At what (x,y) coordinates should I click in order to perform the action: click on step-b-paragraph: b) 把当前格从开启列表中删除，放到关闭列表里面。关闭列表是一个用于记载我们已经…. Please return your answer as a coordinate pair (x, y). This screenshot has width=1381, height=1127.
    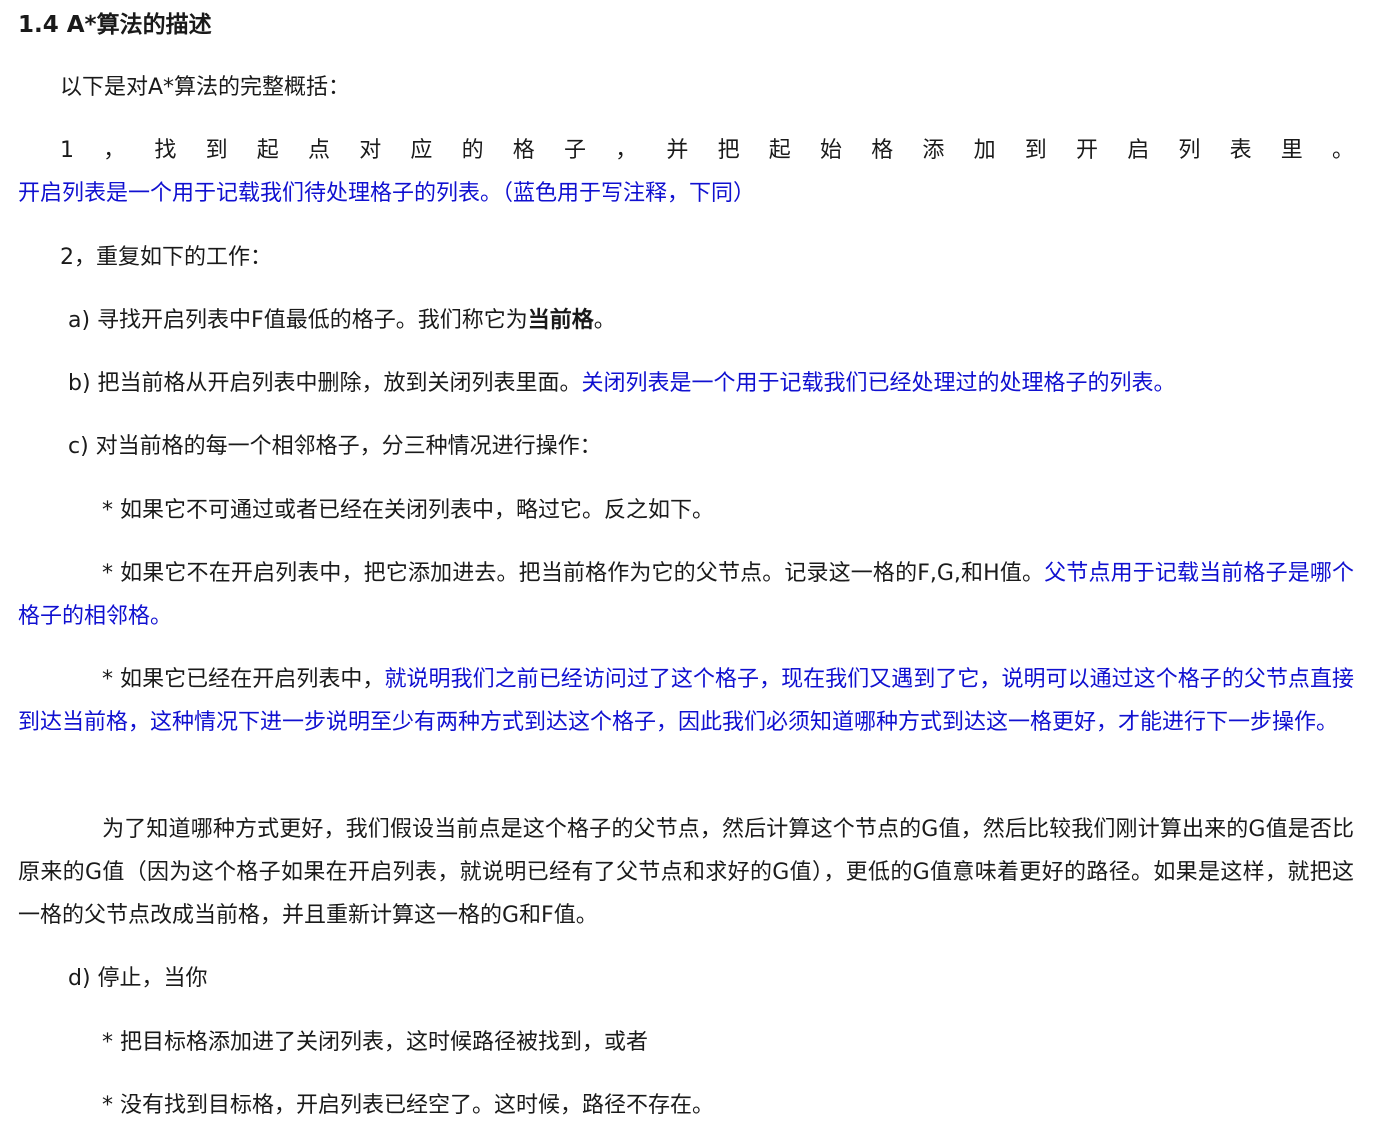
    Looking at the image, I should click on (686, 383).